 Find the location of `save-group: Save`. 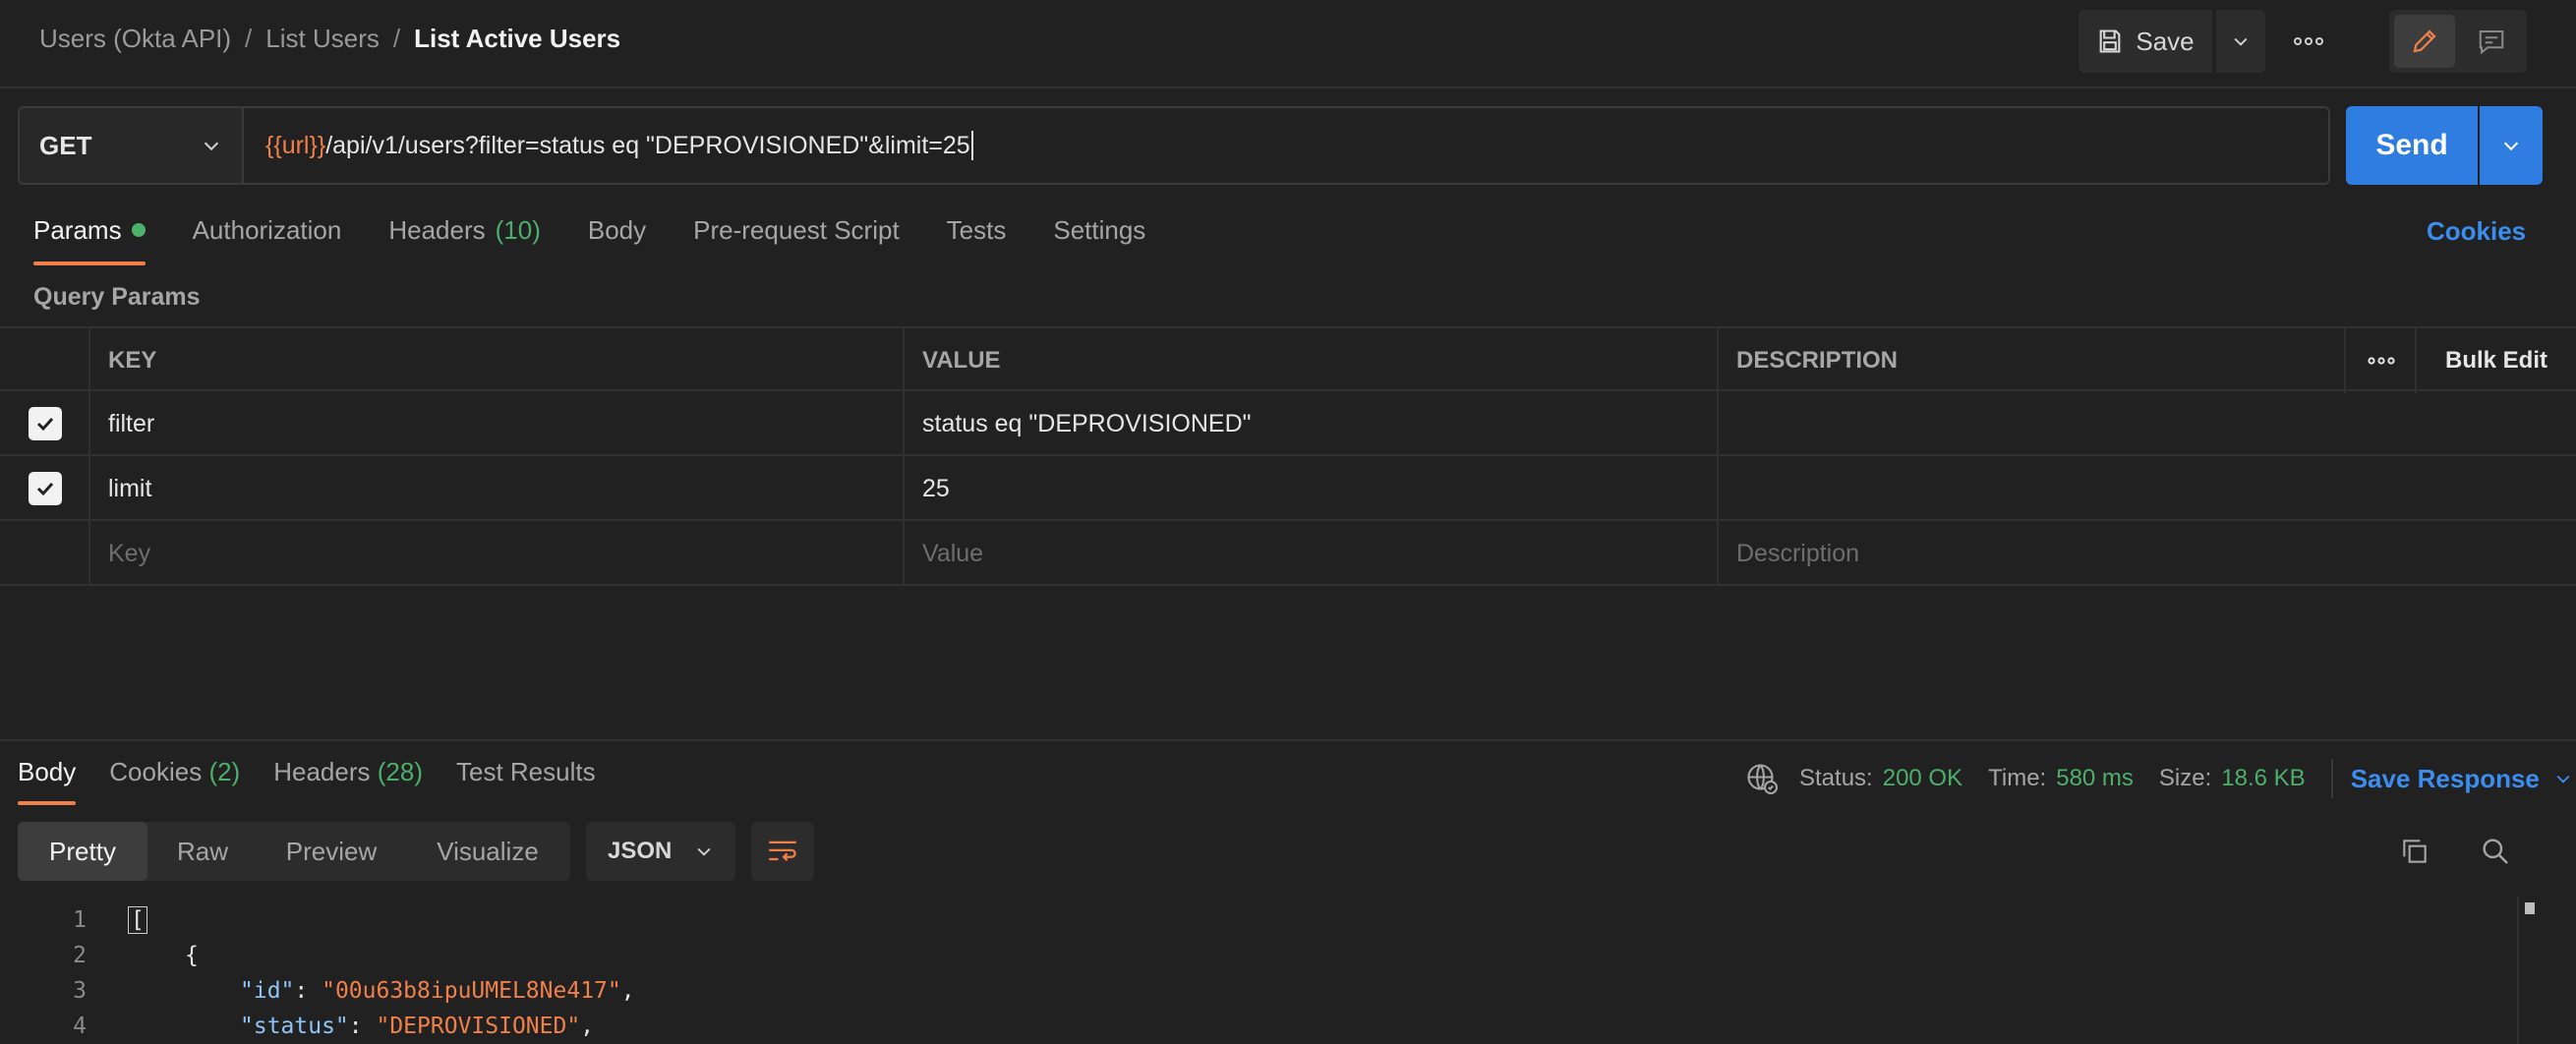

save-group: Save is located at coordinates (2171, 41).